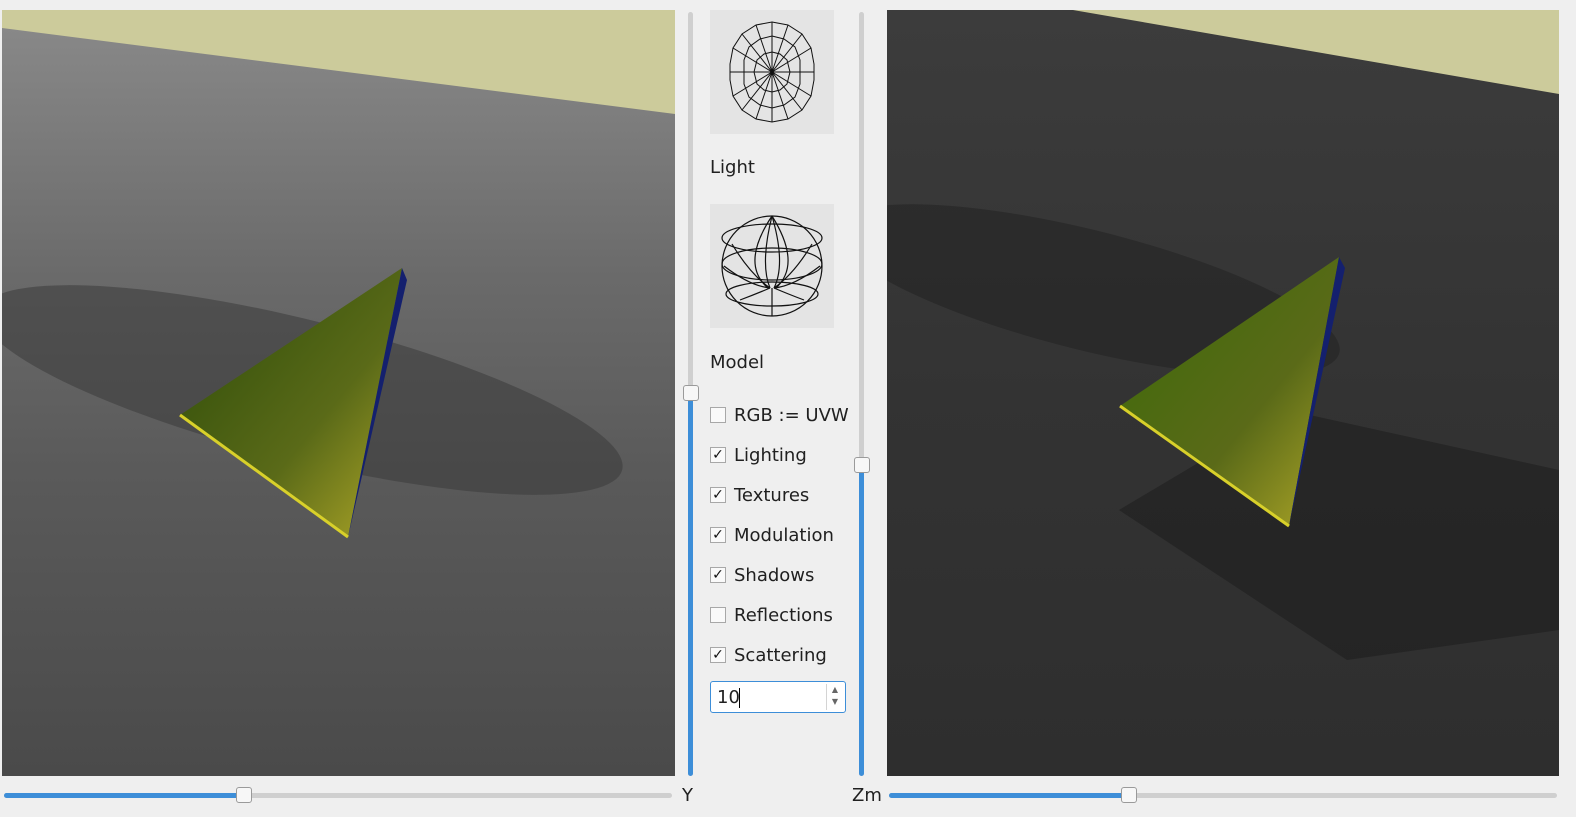 This screenshot has height=817, width=1576. I want to click on checkbox-label: Reflections, so click(783, 615).